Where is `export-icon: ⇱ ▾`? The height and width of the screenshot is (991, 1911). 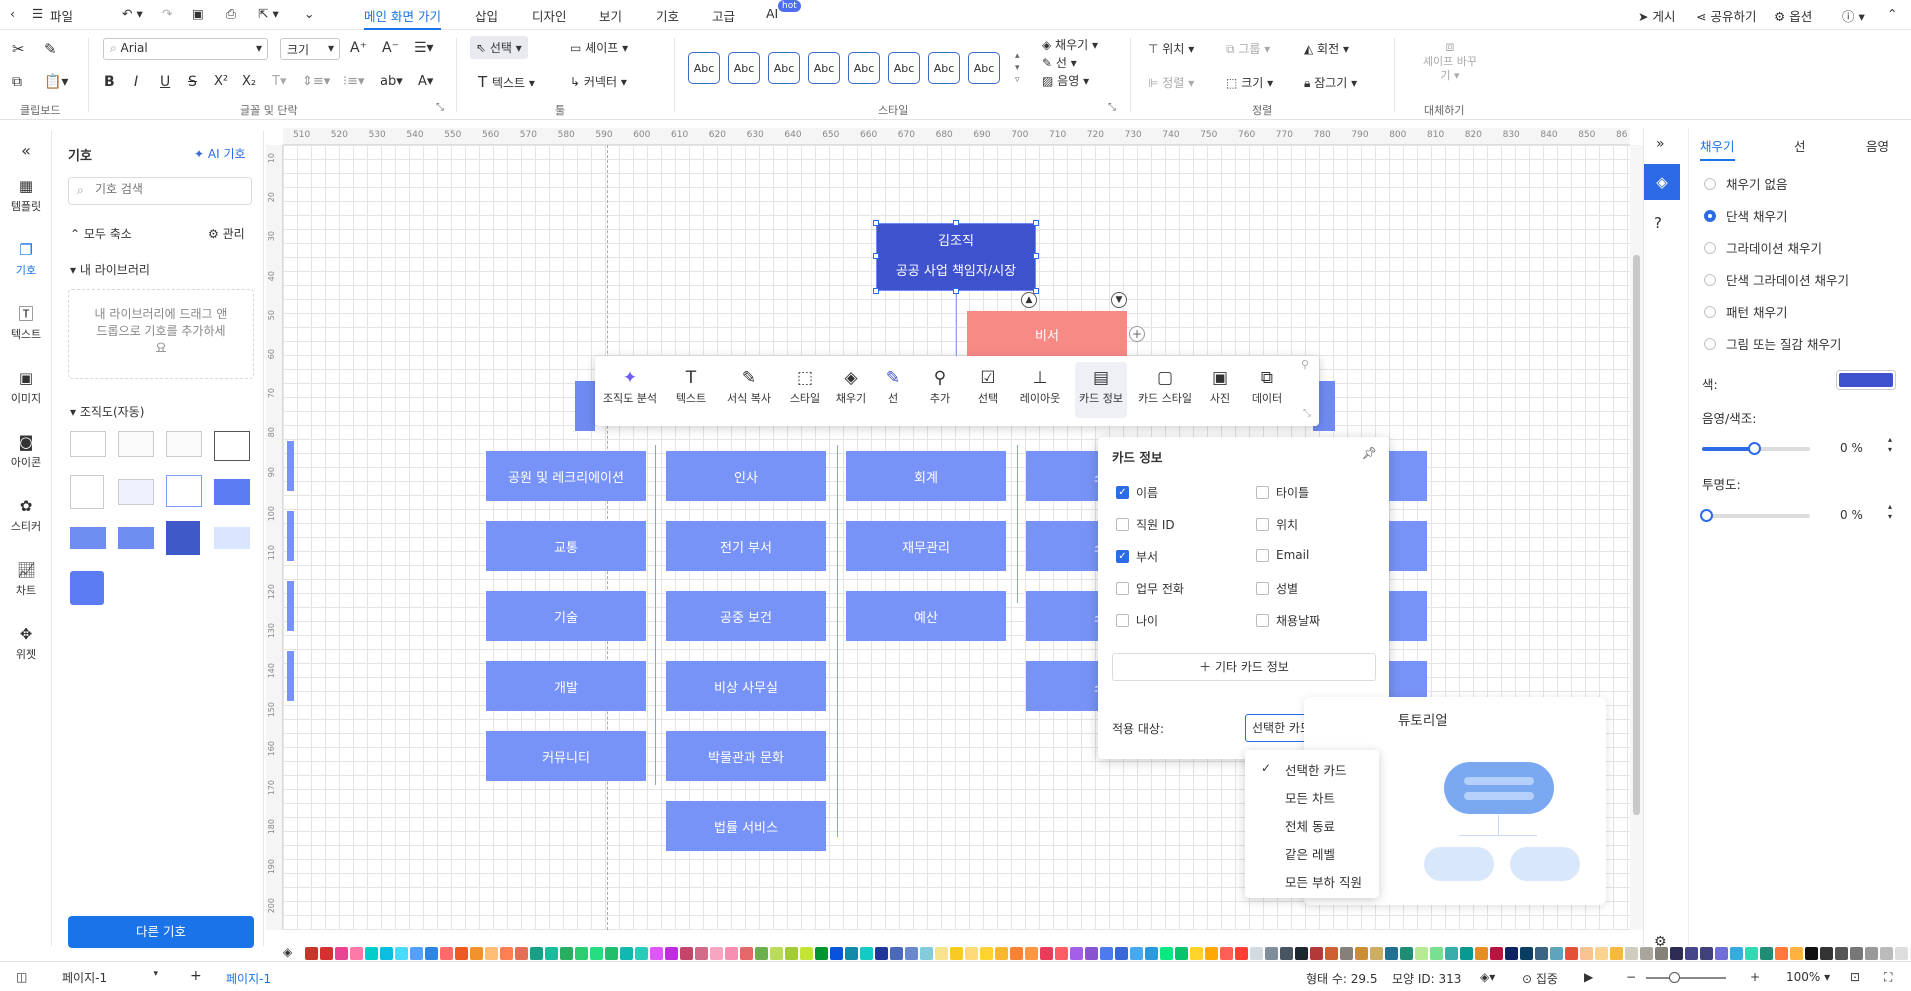
export-icon: ⇱ ▾ is located at coordinates (268, 13).